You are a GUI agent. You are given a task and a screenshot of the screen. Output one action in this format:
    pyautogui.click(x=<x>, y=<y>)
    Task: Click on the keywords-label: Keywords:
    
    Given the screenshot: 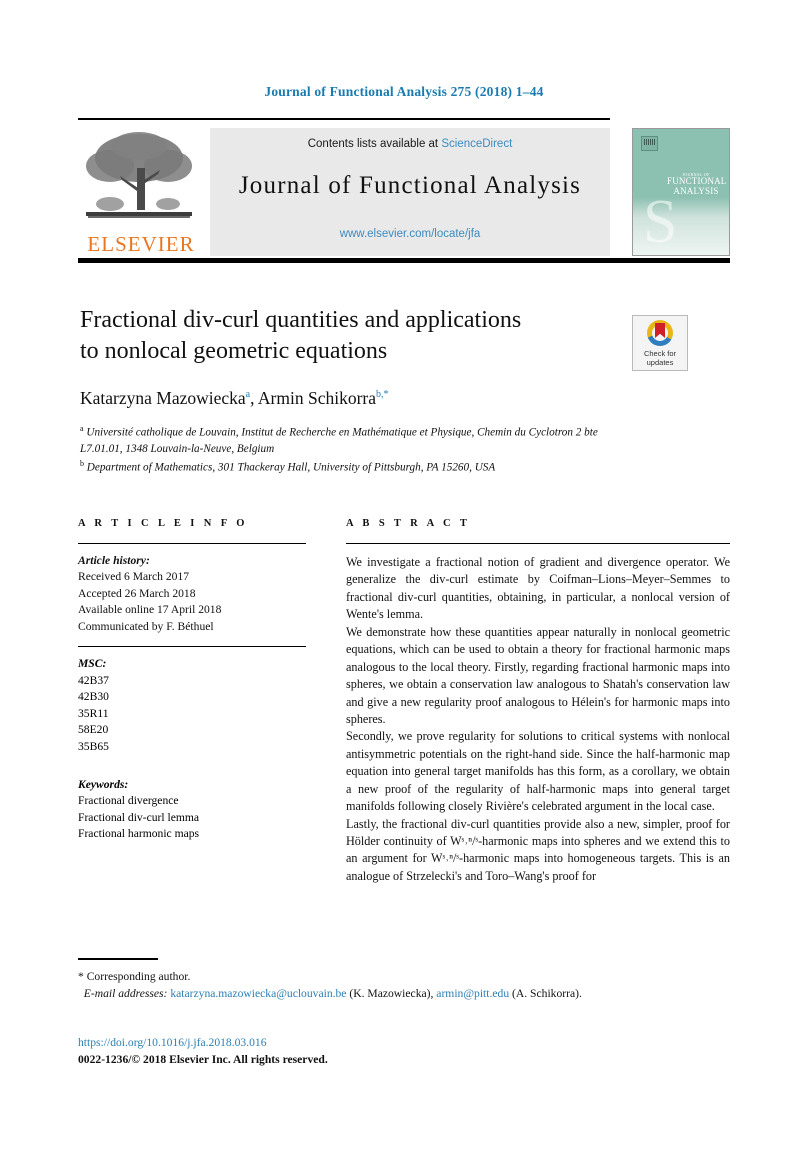 What is the action you would take?
    pyautogui.click(x=103, y=784)
    